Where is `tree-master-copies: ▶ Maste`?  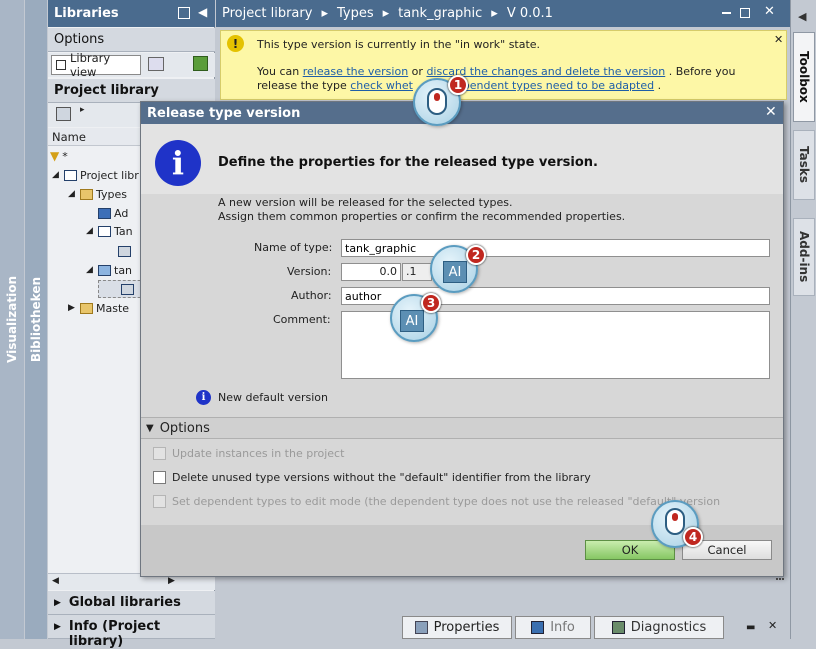 tree-master-copies: ▶ Maste is located at coordinates (98, 308).